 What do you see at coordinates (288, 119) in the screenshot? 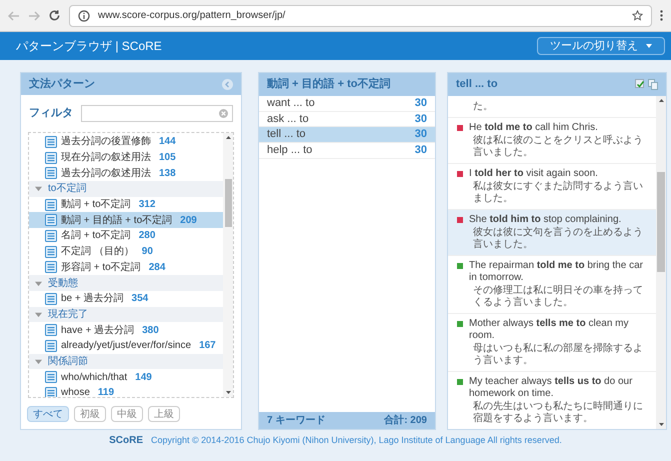
I see `keyword-text: ask ... to` at bounding box center [288, 119].